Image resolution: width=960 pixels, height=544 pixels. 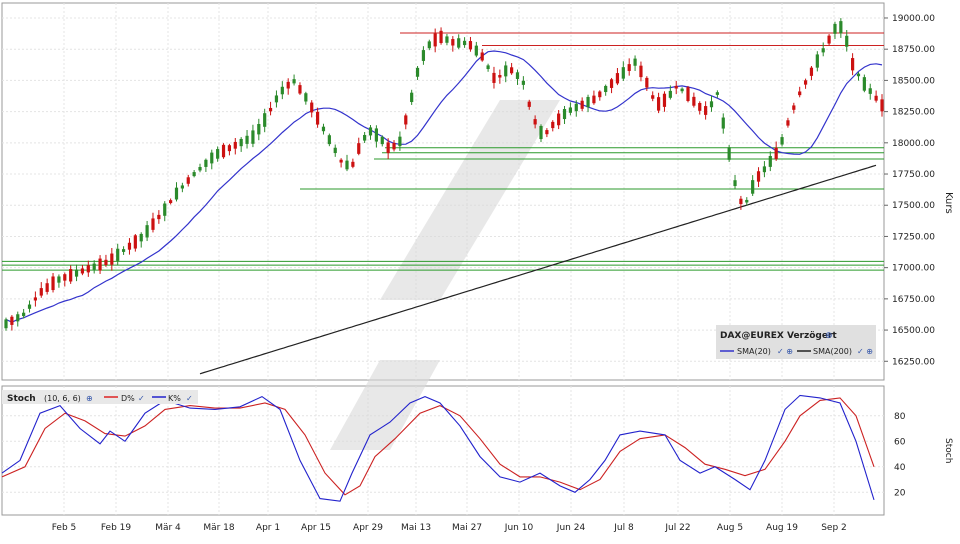 What do you see at coordinates (900, 442) in the screenshot?
I see `stoch-tick-label: 60` at bounding box center [900, 442].